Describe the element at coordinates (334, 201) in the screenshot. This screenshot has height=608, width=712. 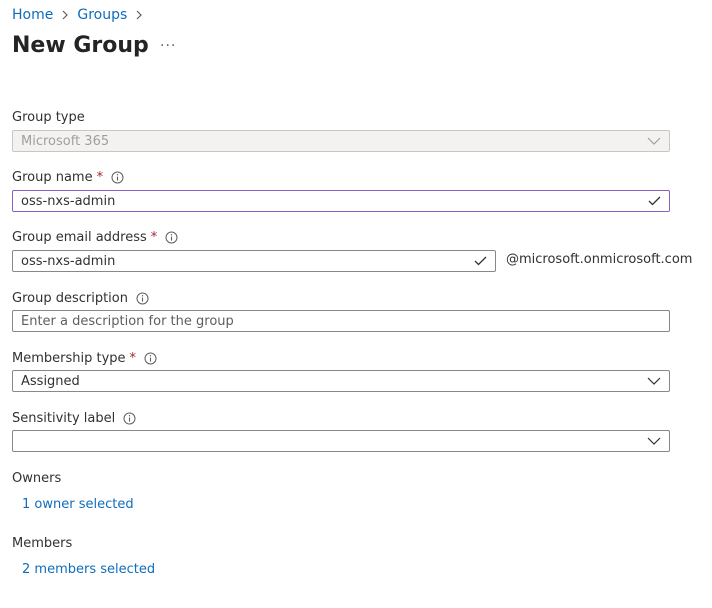
I see `group-name-text-input` at that location.